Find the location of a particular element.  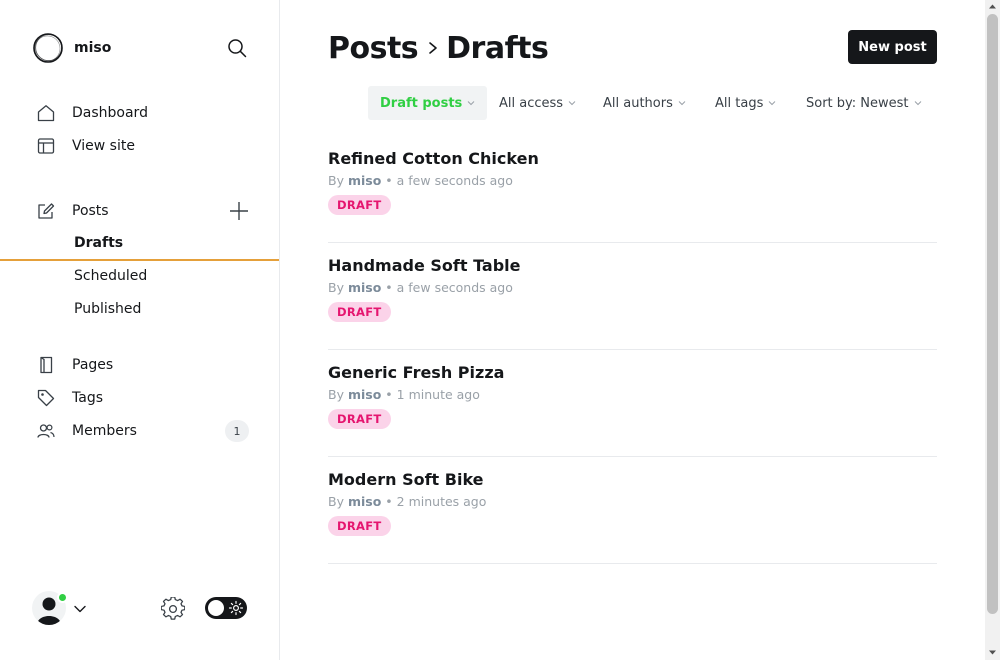

brand-logo-icon is located at coordinates (48, 48).